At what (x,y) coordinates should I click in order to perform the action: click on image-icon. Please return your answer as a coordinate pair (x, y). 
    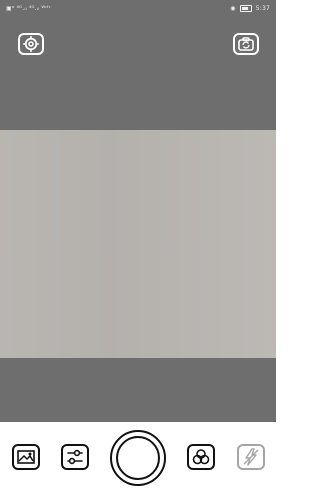
    Looking at the image, I should click on (26, 457).